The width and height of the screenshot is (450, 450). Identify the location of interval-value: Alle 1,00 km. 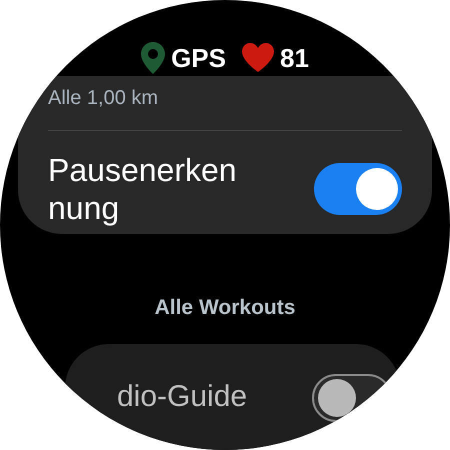
(104, 98).